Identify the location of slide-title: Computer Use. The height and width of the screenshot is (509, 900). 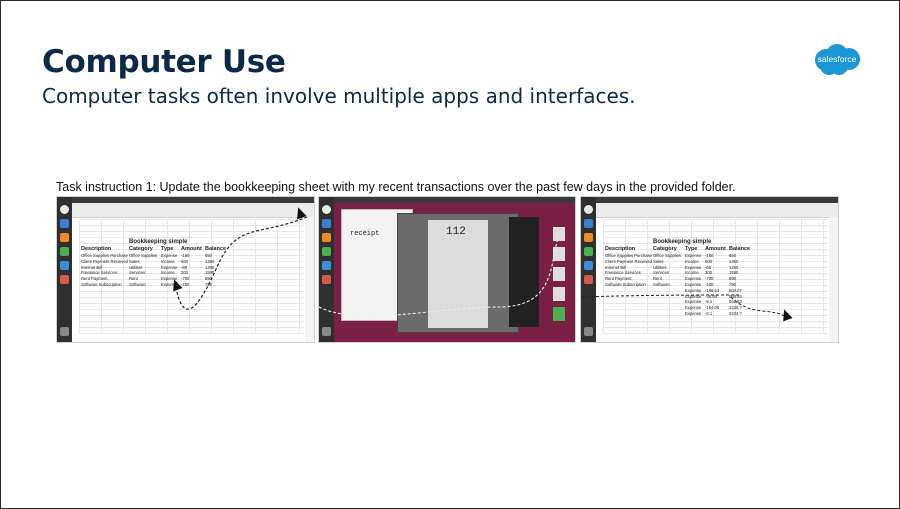
(164, 62).